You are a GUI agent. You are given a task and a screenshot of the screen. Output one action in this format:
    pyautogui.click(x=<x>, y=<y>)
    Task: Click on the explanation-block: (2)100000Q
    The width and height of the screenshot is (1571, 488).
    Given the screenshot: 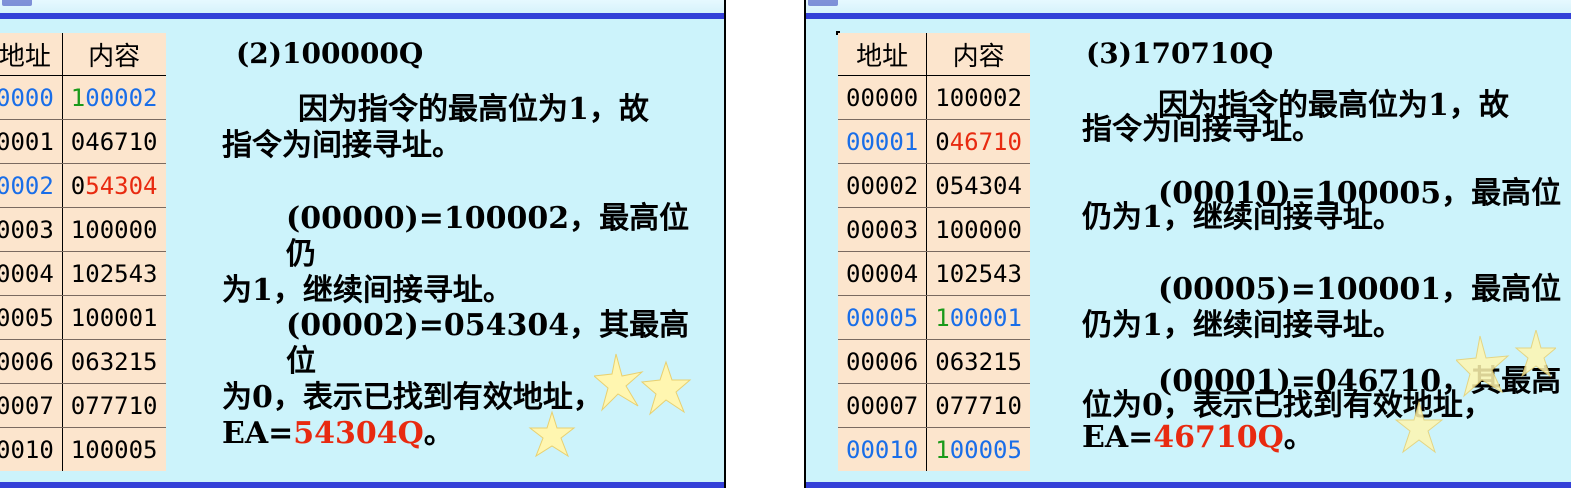 What is the action you would take?
    pyautogui.click(x=329, y=54)
    